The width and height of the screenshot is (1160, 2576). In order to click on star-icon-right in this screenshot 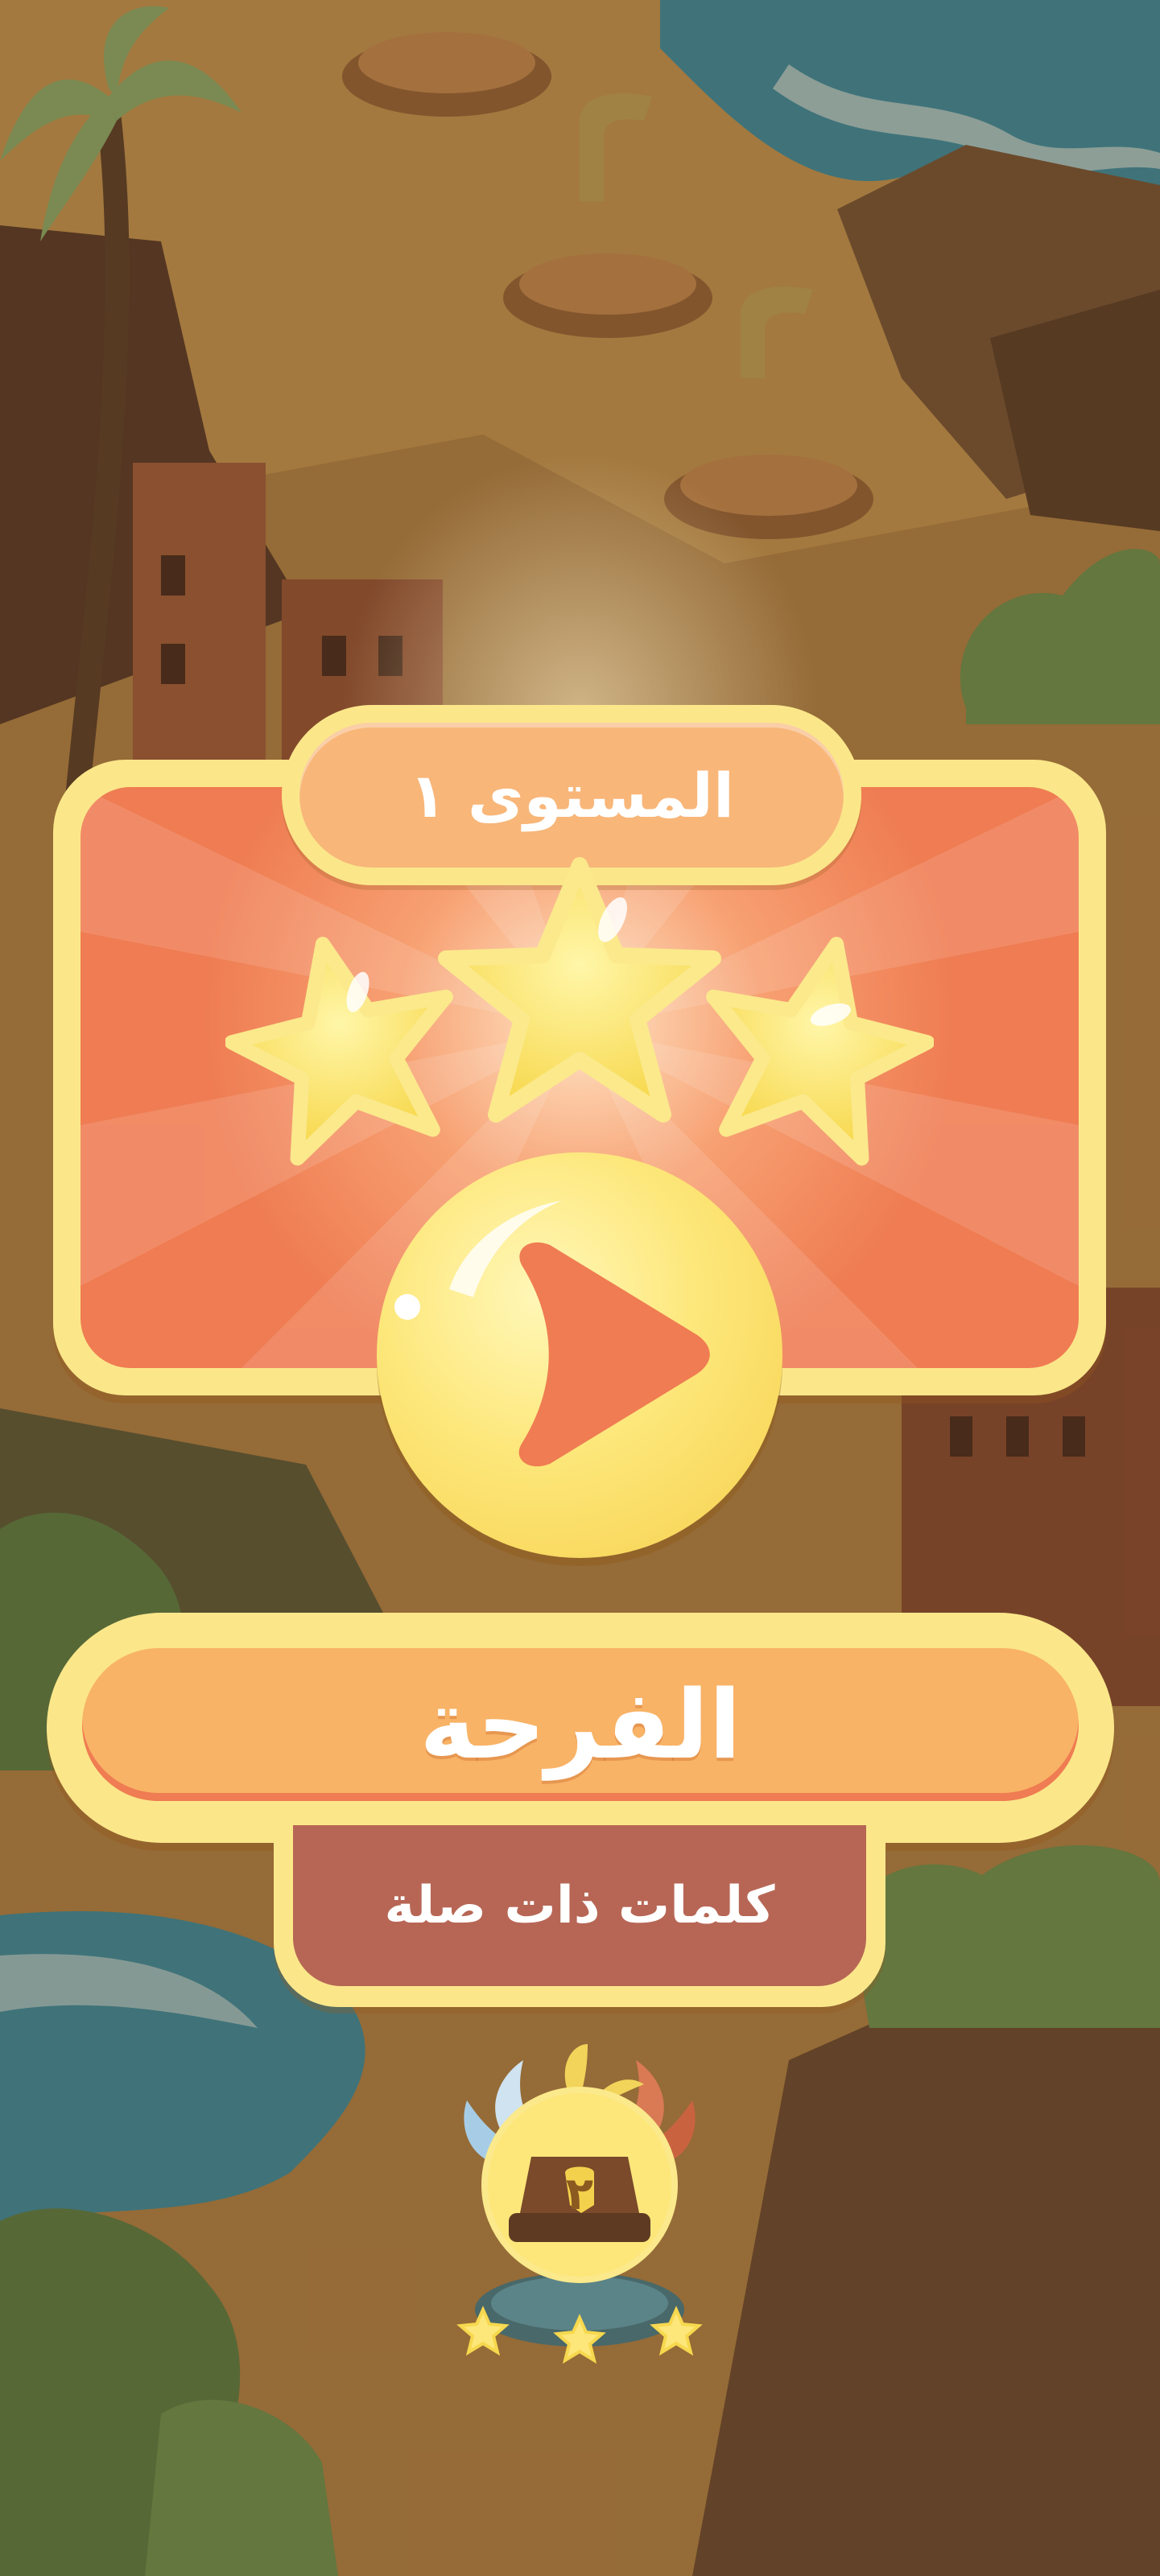, I will do `click(820, 1051)`.